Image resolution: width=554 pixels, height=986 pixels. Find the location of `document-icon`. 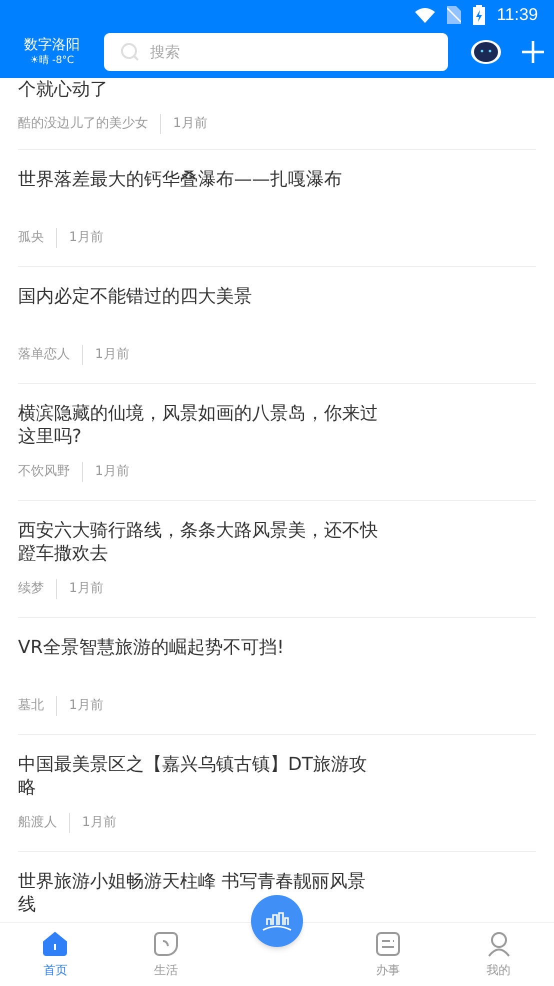

document-icon is located at coordinates (387, 943).